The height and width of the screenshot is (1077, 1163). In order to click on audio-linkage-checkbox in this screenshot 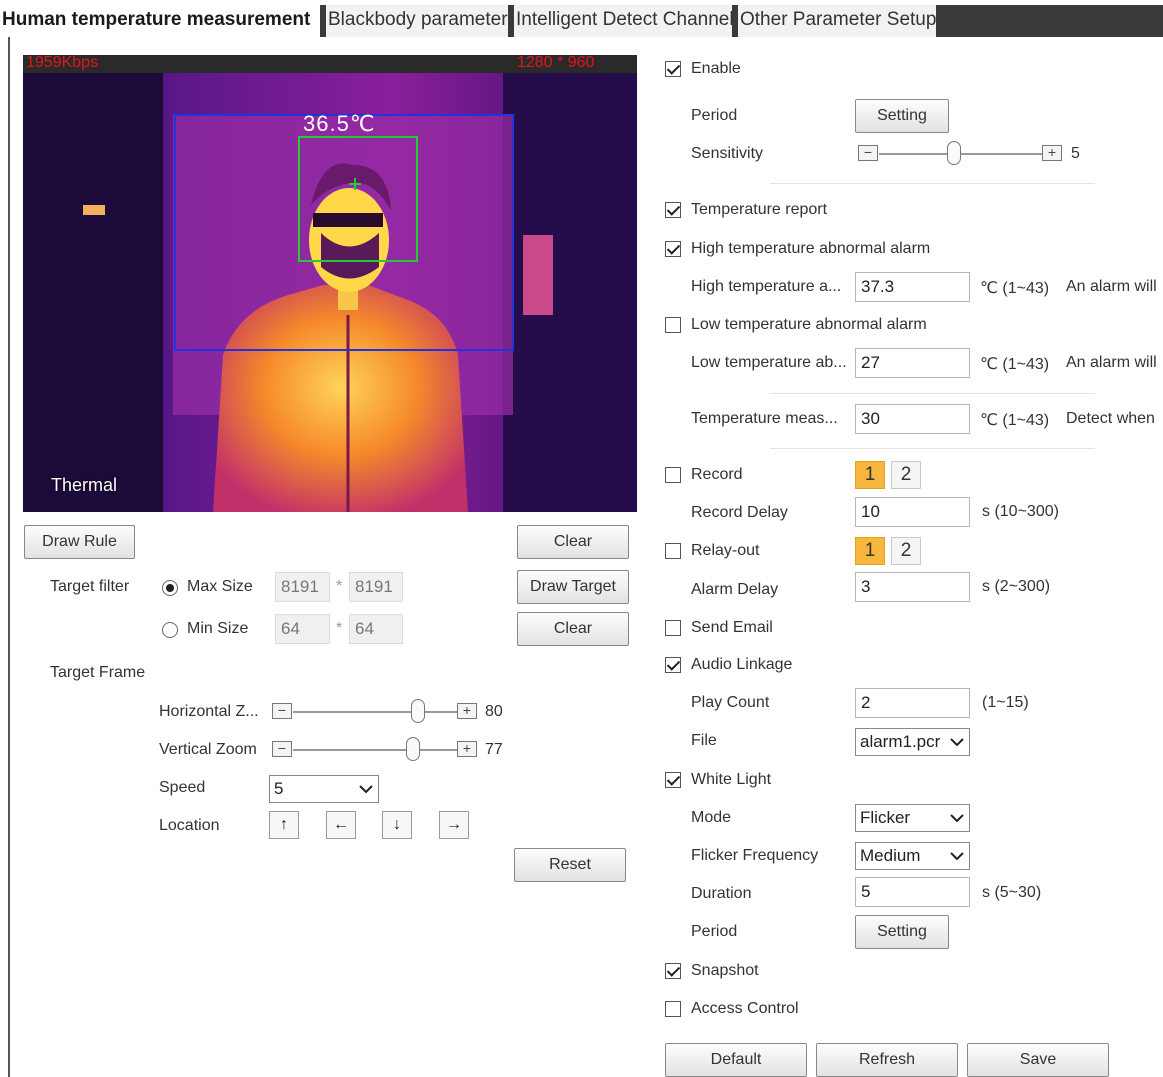, I will do `click(673, 665)`.